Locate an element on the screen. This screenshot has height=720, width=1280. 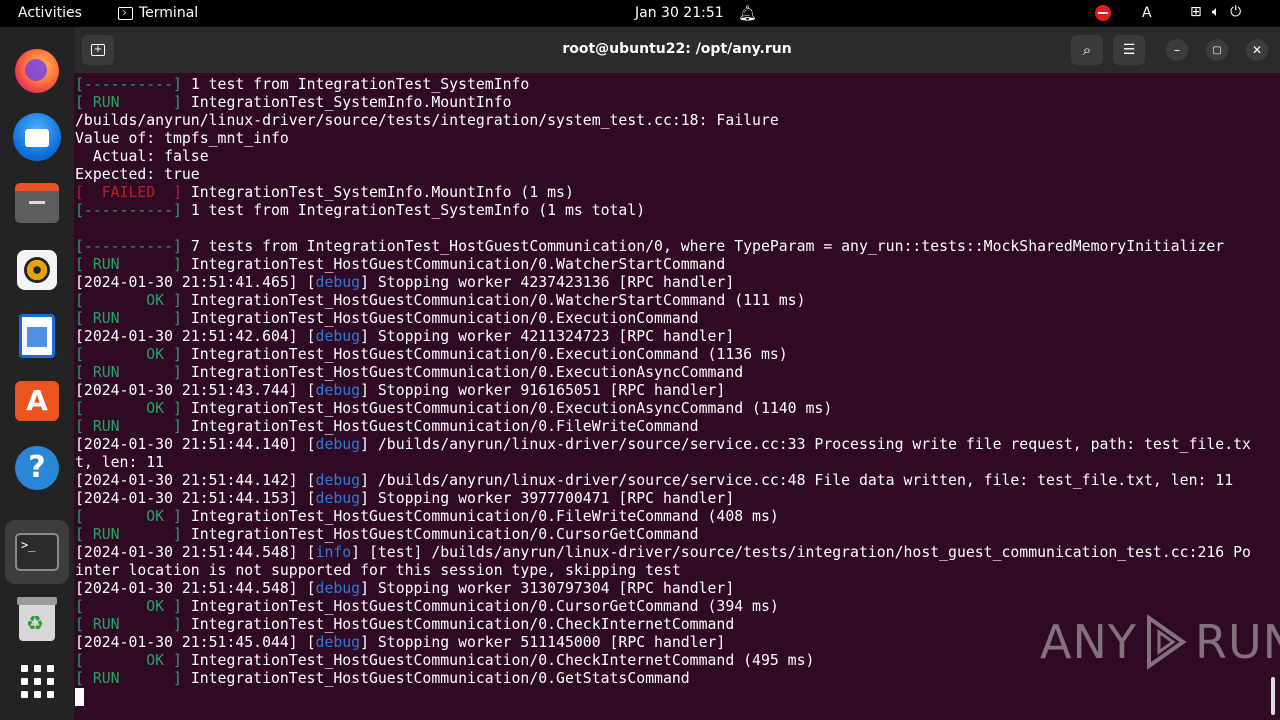
text-cursor is located at coordinates (79, 697).